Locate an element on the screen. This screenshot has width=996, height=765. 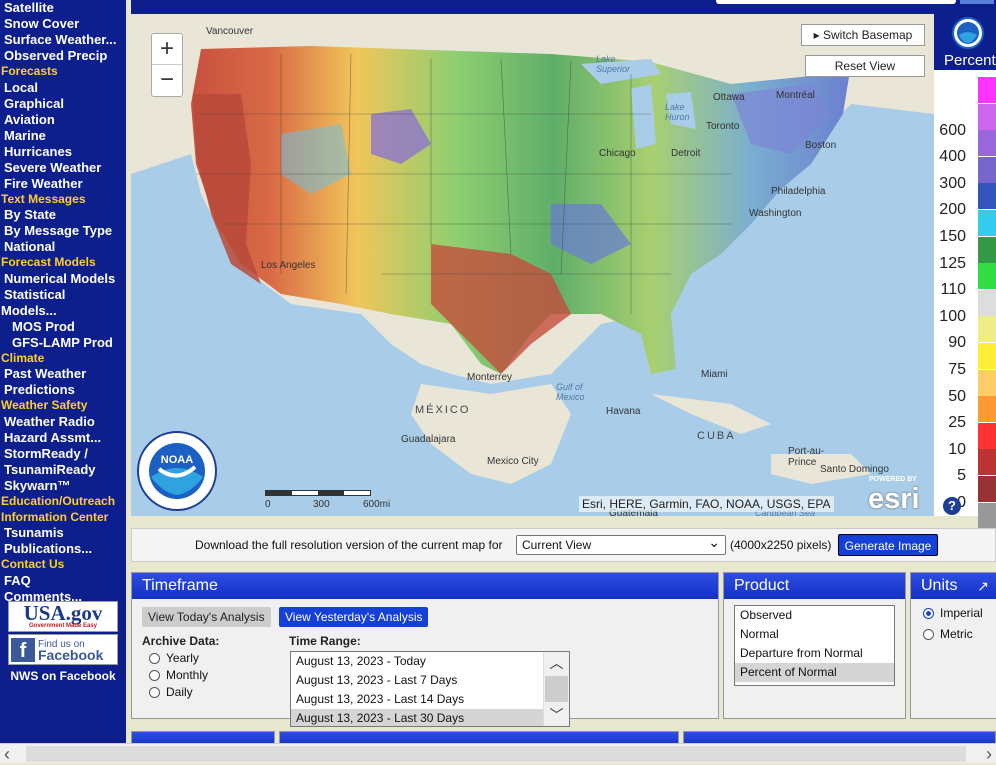
map-label-city: Mexico City is located at coordinates (513, 461).